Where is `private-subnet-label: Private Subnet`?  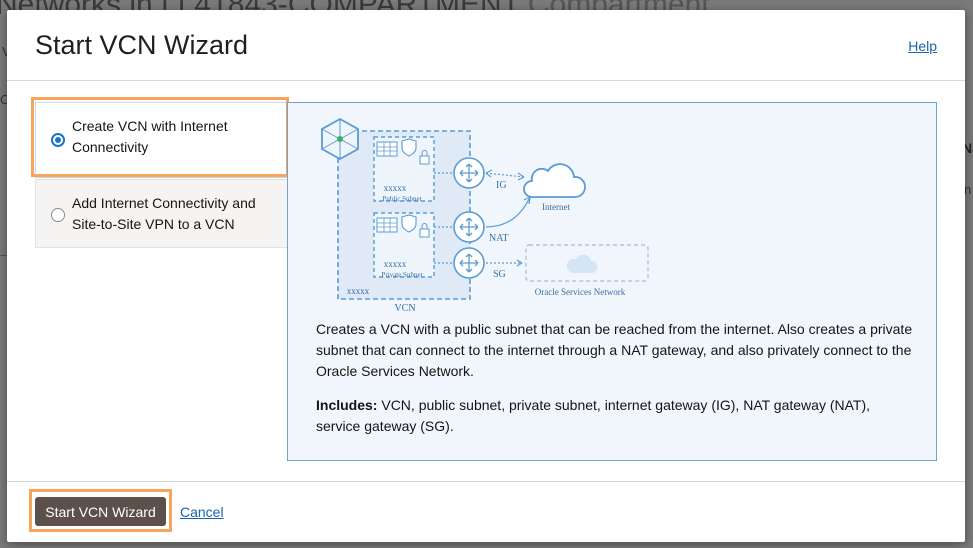 private-subnet-label: Private Subnet is located at coordinates (401, 275).